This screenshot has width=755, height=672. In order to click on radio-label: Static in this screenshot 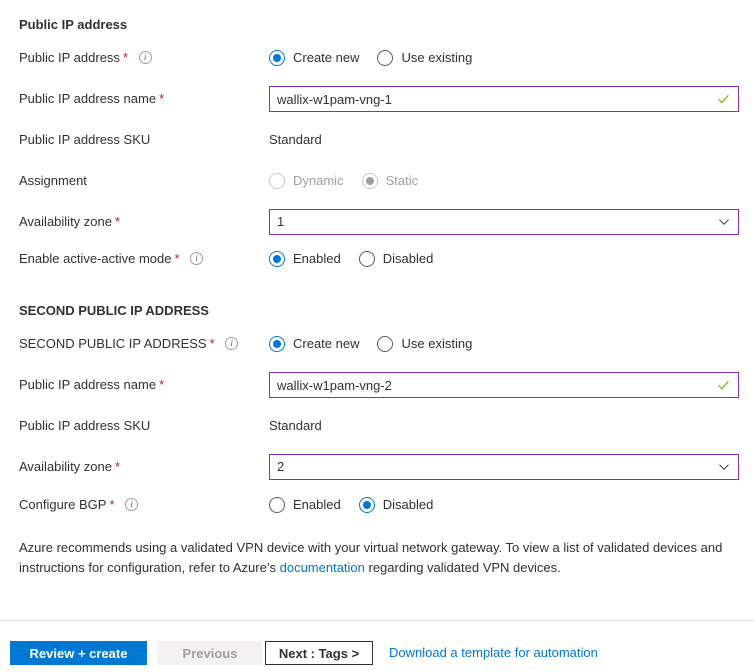, I will do `click(402, 180)`.